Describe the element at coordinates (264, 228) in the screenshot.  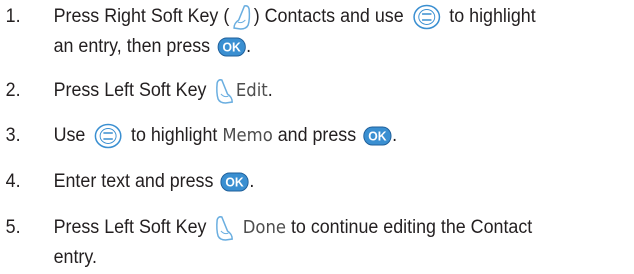
I see `softkey-label: Done` at that location.